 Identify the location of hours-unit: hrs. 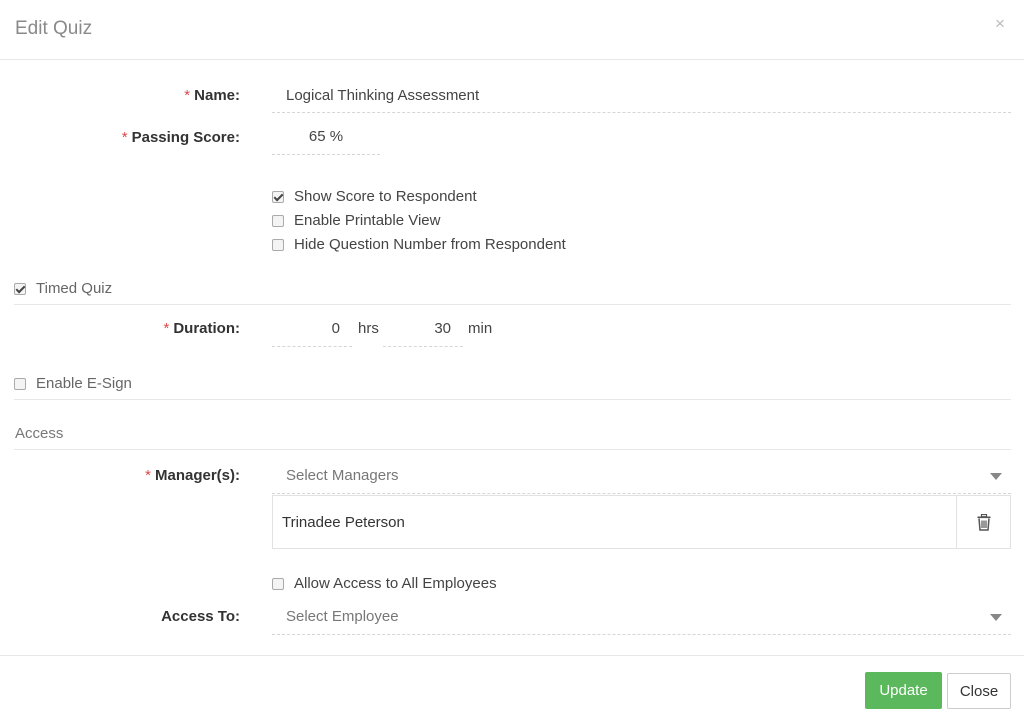
(368, 328).